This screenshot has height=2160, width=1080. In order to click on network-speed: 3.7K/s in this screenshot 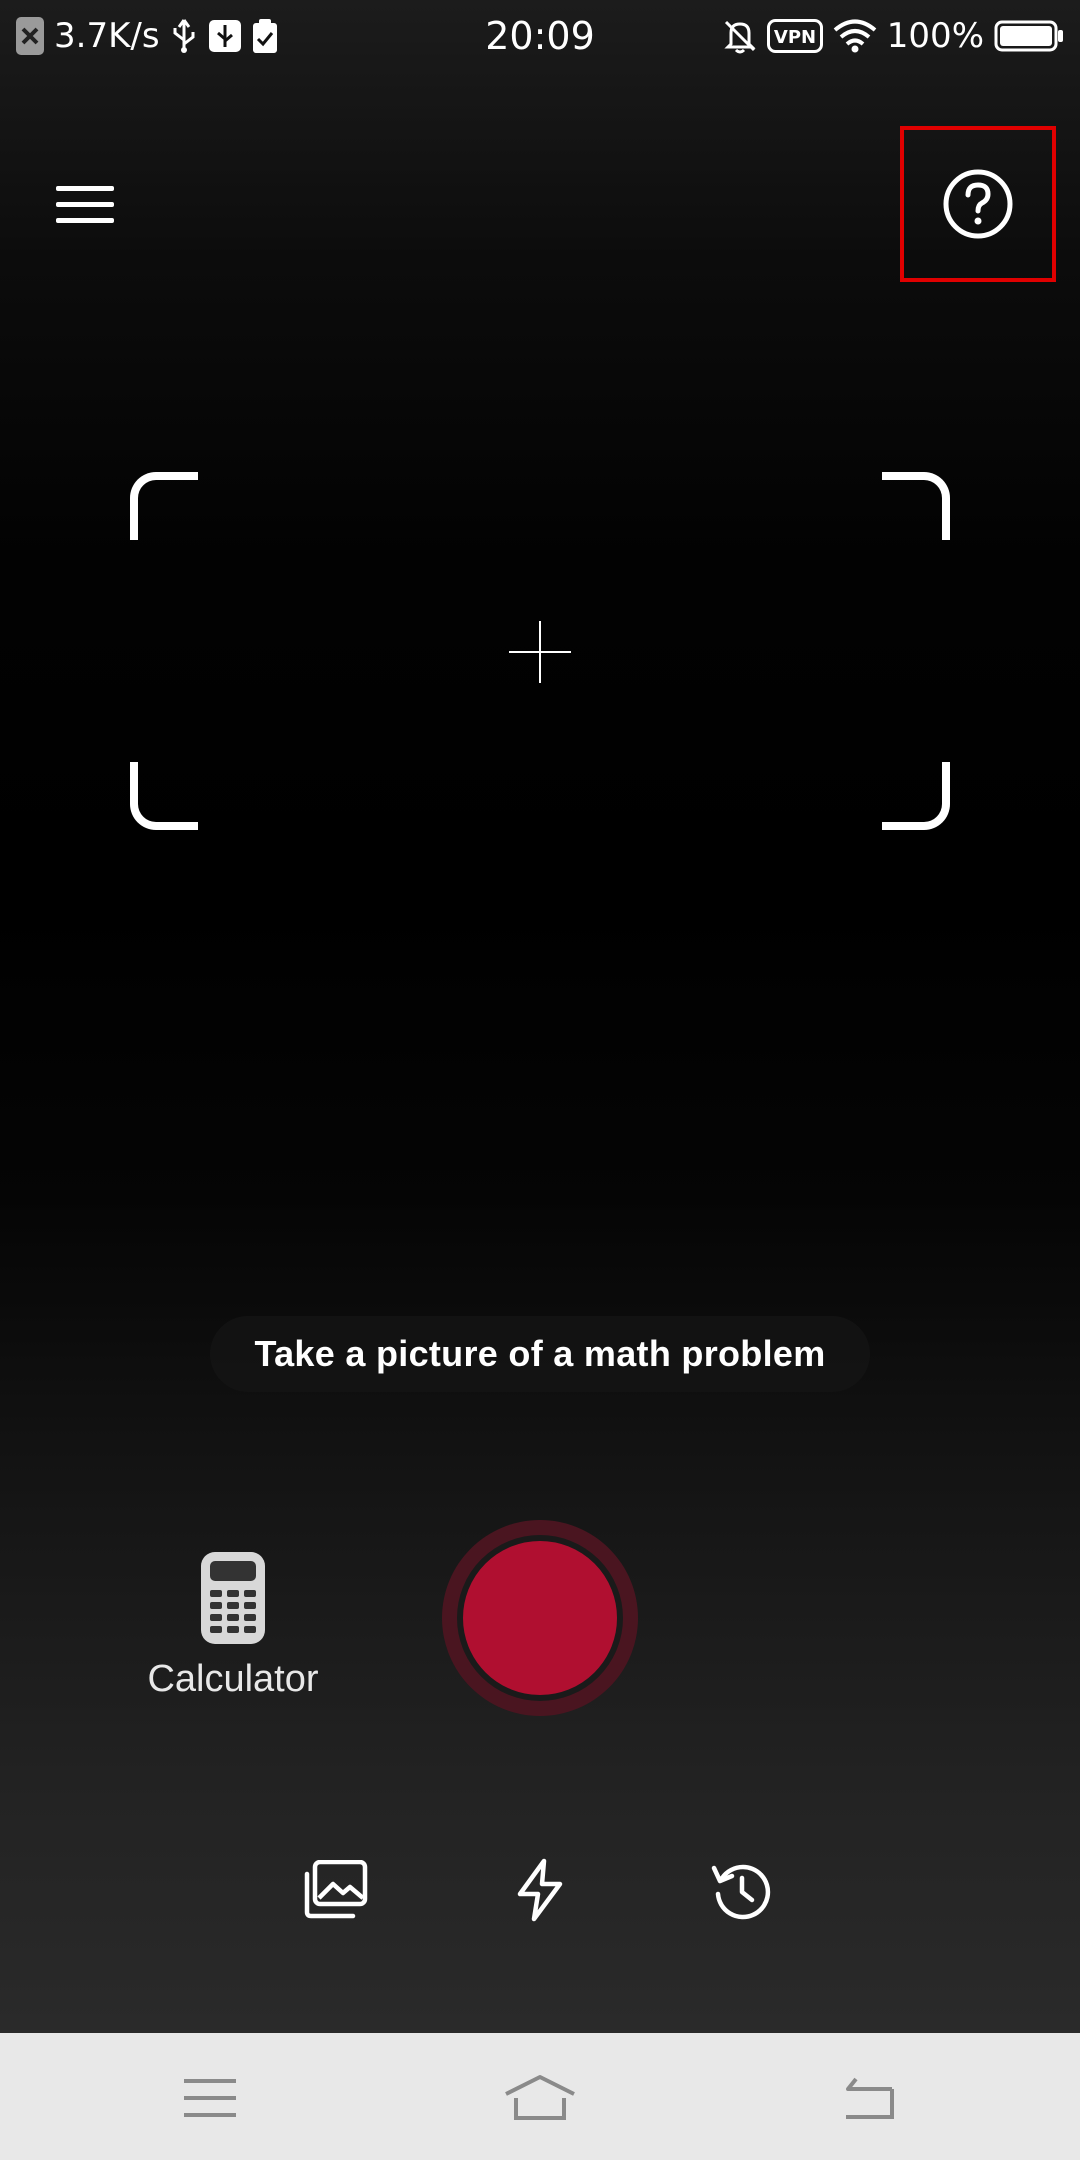, I will do `click(107, 36)`.